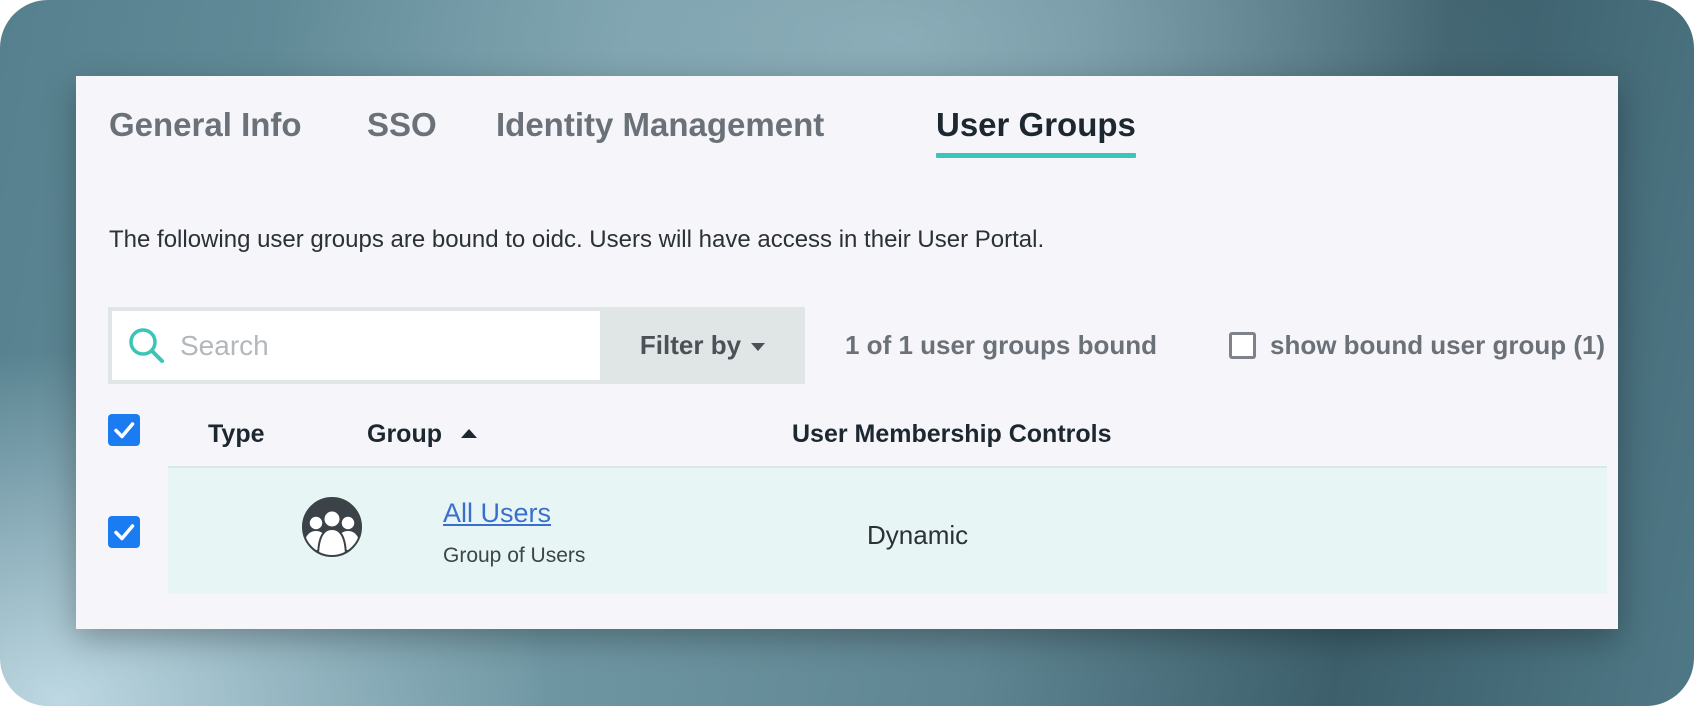 Image resolution: width=1694 pixels, height=706 pixels. I want to click on search-box, so click(354, 345).